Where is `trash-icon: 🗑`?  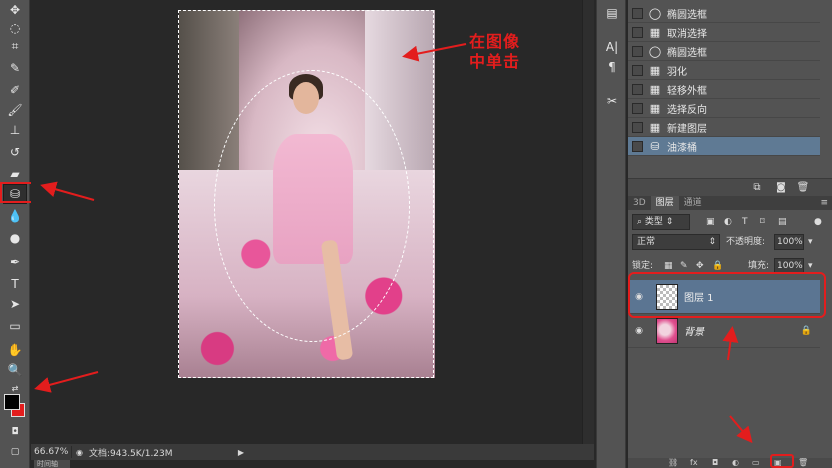 trash-icon: 🗑 is located at coordinates (803, 188).